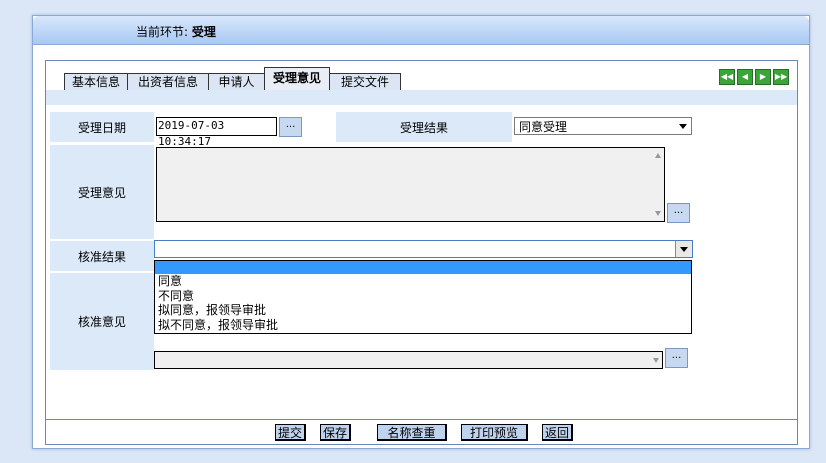 Image resolution: width=826 pixels, height=463 pixels. I want to click on approve-result-options: 同意 不同意 拟同意，报领导审批 拟不同意，报领导审批, so click(423, 297).